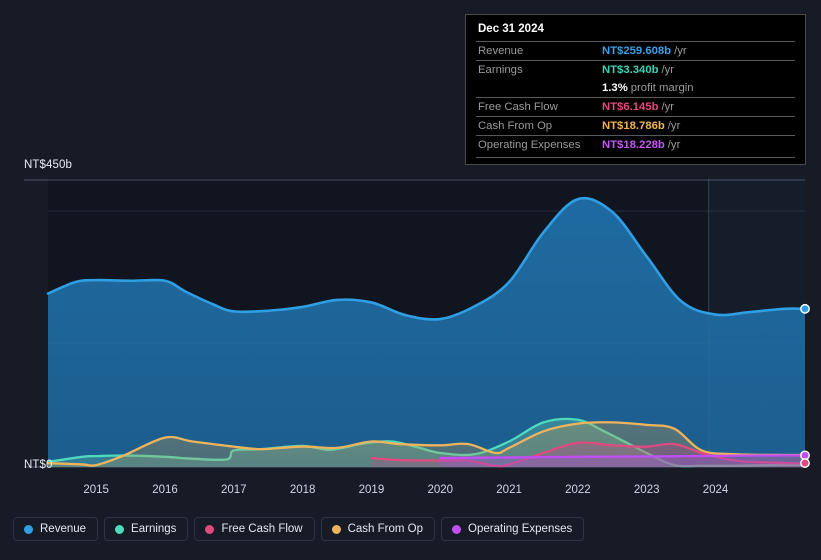  Describe the element at coordinates (662, 88) in the screenshot. I see `tooltip-profit-margin-text: profit margin` at that location.